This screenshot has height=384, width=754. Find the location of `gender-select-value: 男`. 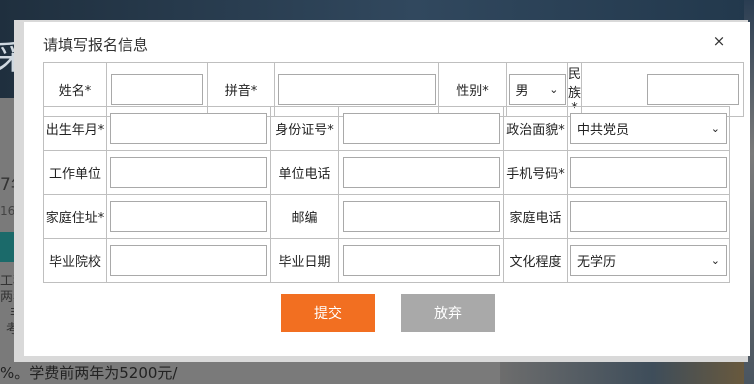

gender-select-value: 男 is located at coordinates (522, 91).